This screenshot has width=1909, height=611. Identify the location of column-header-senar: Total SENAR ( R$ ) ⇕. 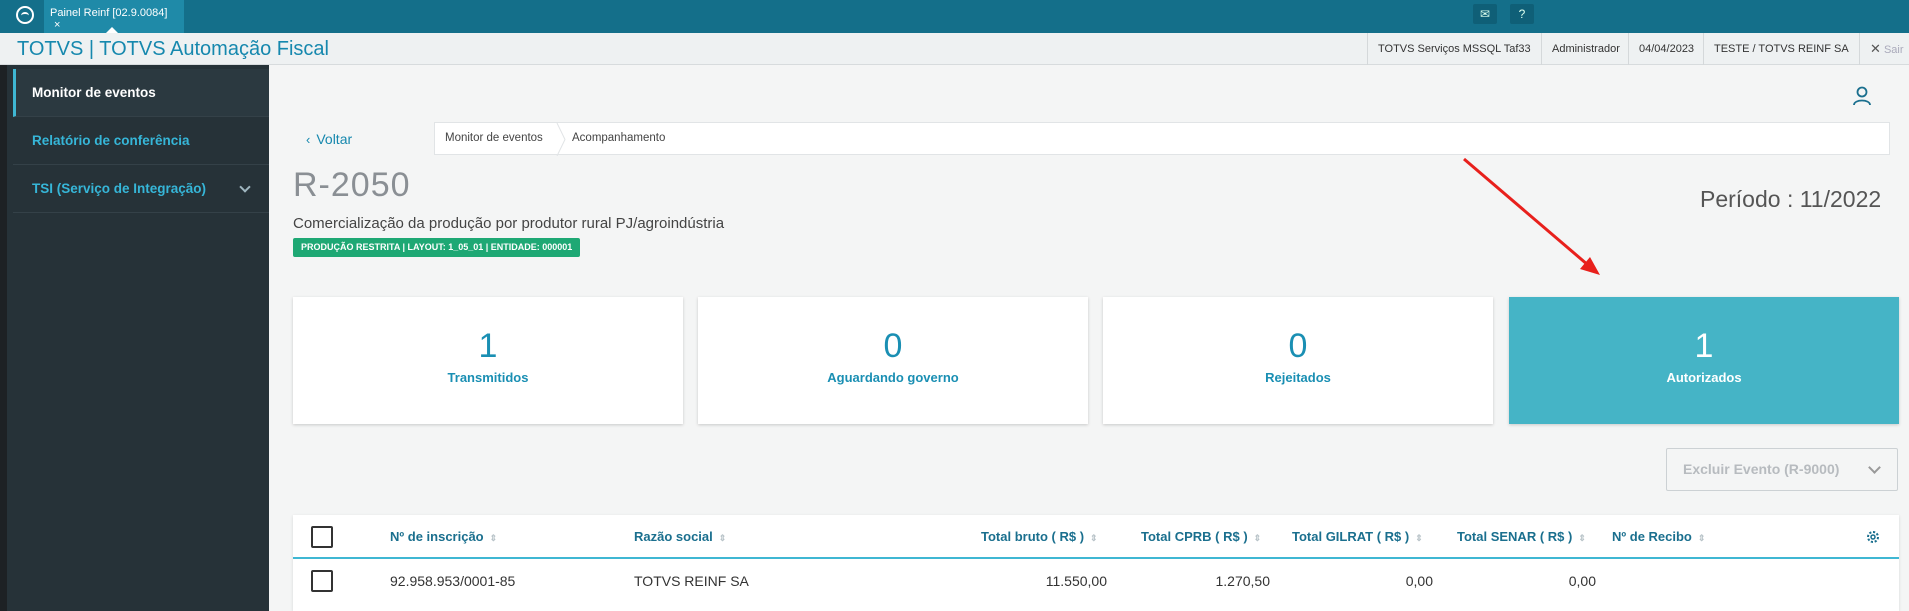
(1521, 536).